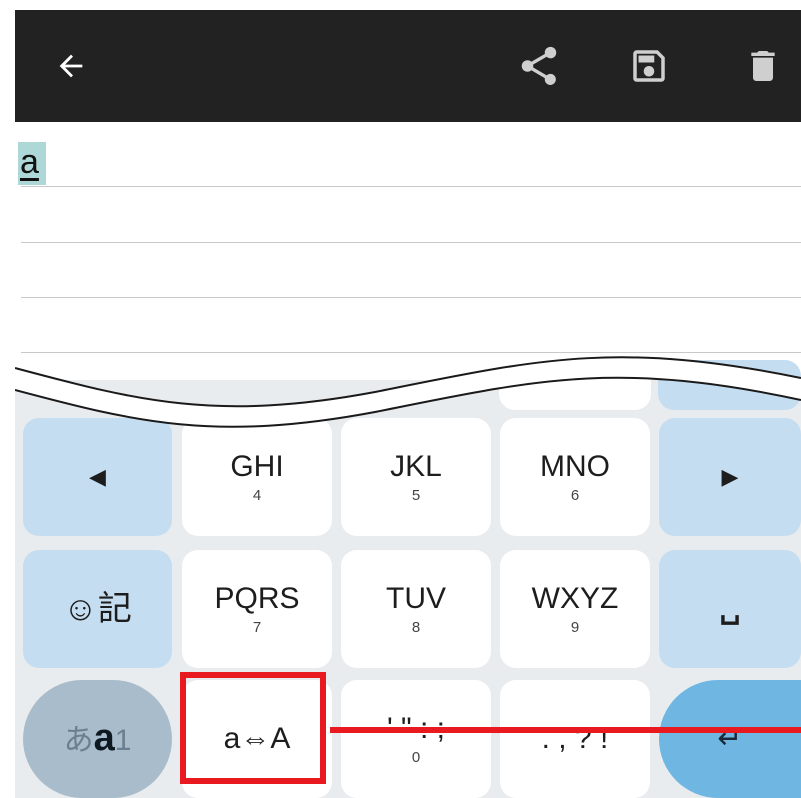  What do you see at coordinates (416, 757) in the screenshot?
I see `key-number: 0` at bounding box center [416, 757].